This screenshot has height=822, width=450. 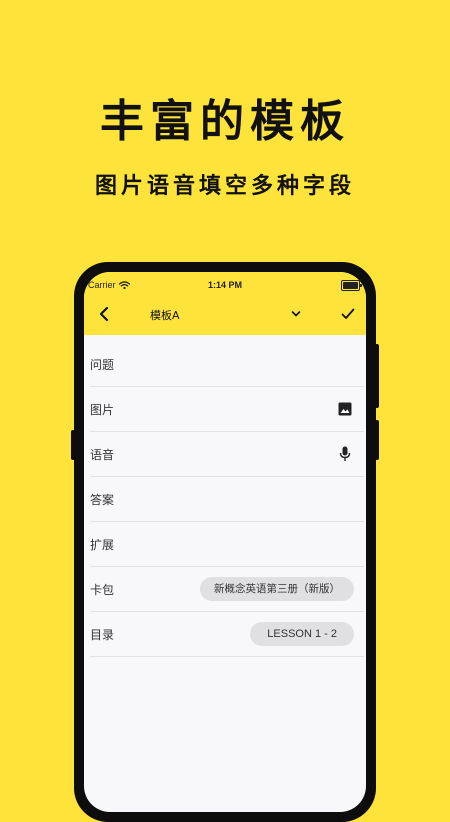 I want to click on image-icon, so click(x=345, y=409).